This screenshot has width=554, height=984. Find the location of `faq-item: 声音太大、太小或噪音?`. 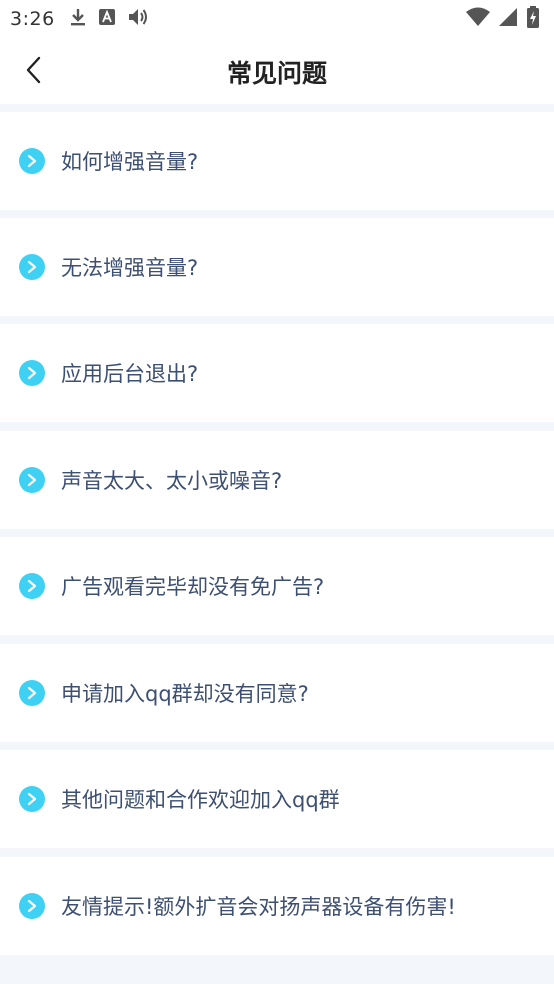

faq-item: 声音太大、太小或噪音? is located at coordinates (277, 480).